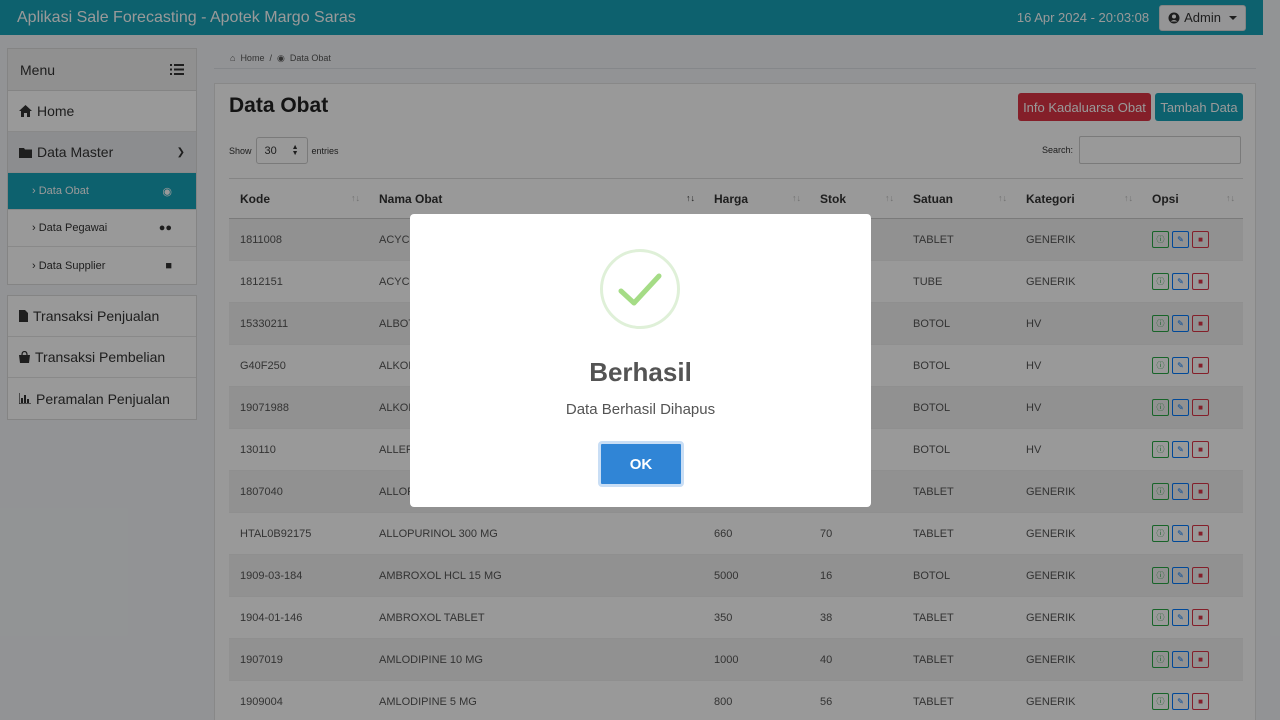 Image resolution: width=1280 pixels, height=720 pixels. I want to click on dialog-title: Berhasil, so click(640, 372).